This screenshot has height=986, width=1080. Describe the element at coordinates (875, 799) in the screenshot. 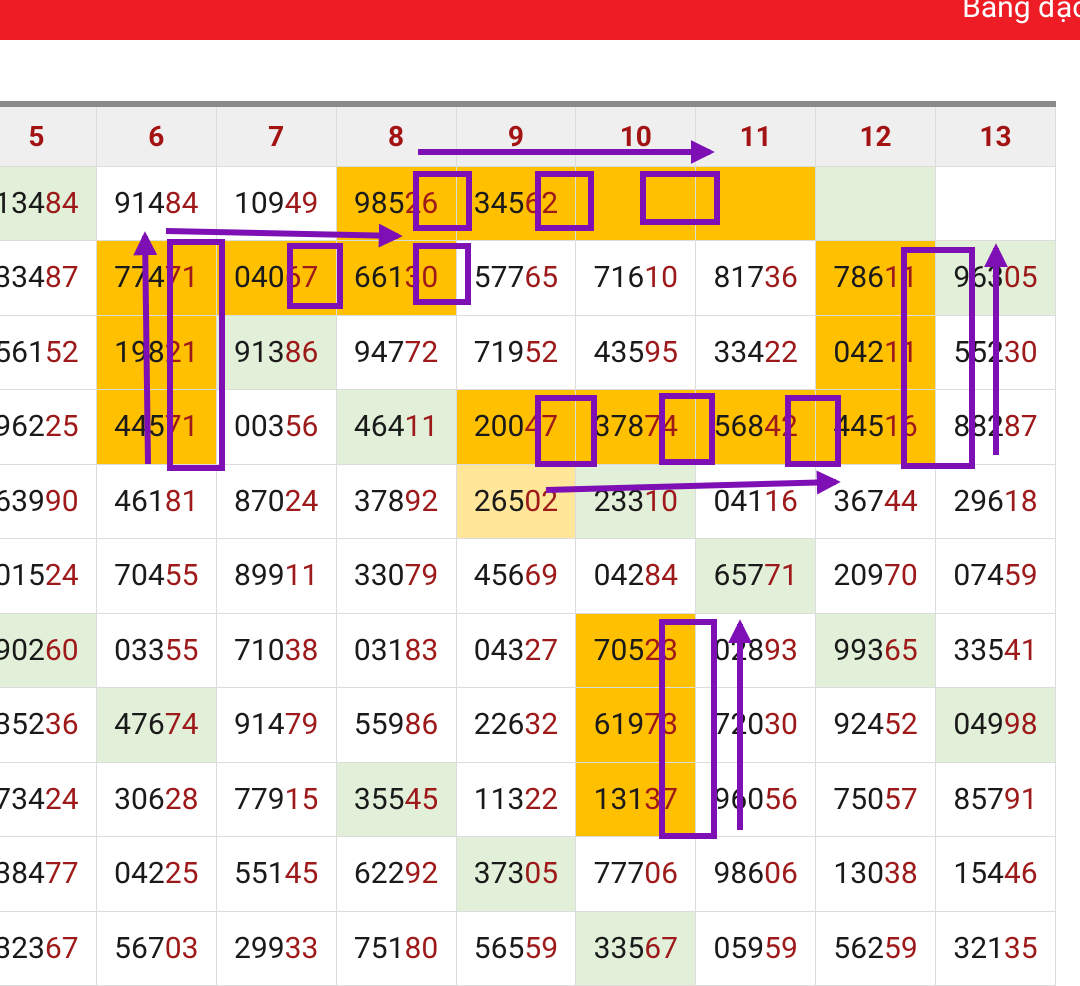

I see `result-number: 75057` at that location.